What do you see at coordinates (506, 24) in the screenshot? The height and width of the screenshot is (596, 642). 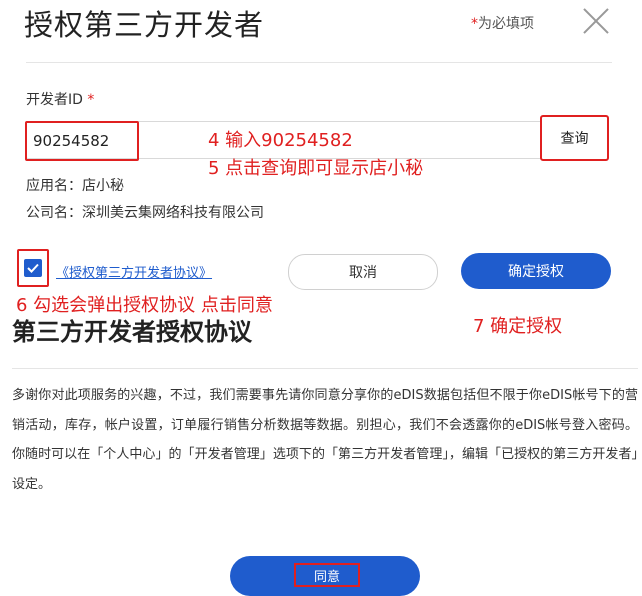 I see `required-note-text: 为必填项` at bounding box center [506, 24].